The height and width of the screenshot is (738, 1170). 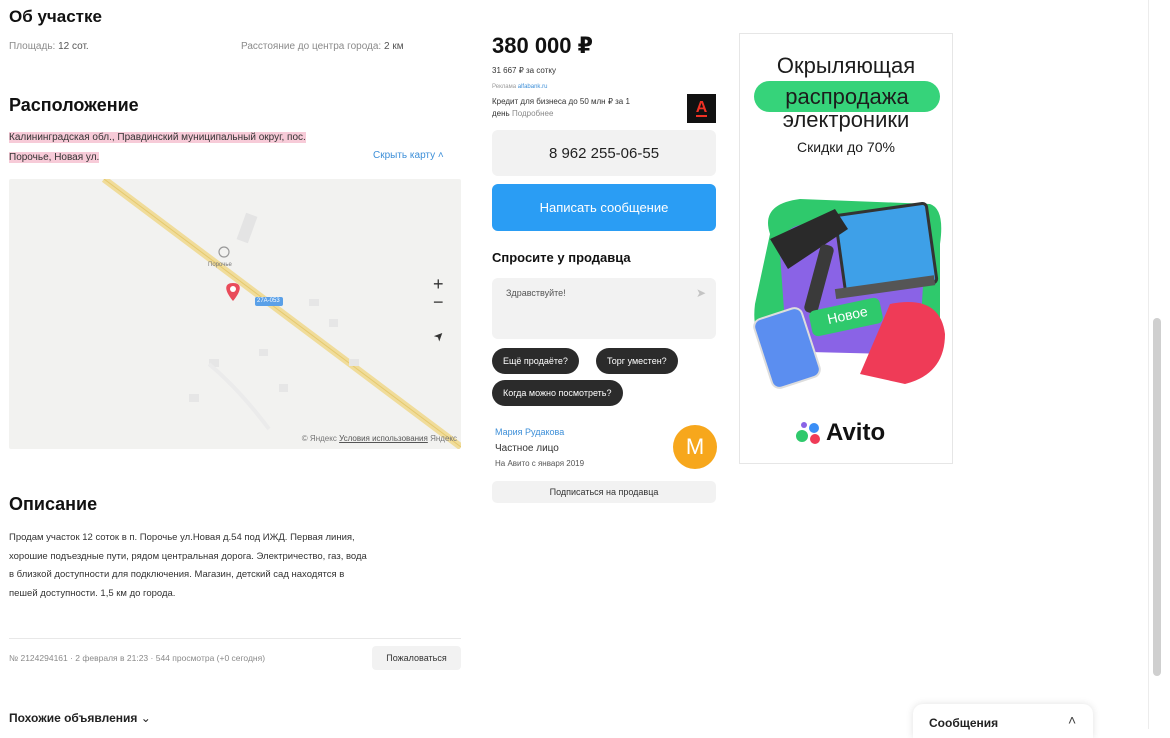 What do you see at coordinates (529, 432) in the screenshot?
I see `seller-name-link: Мария Рудакова` at bounding box center [529, 432].